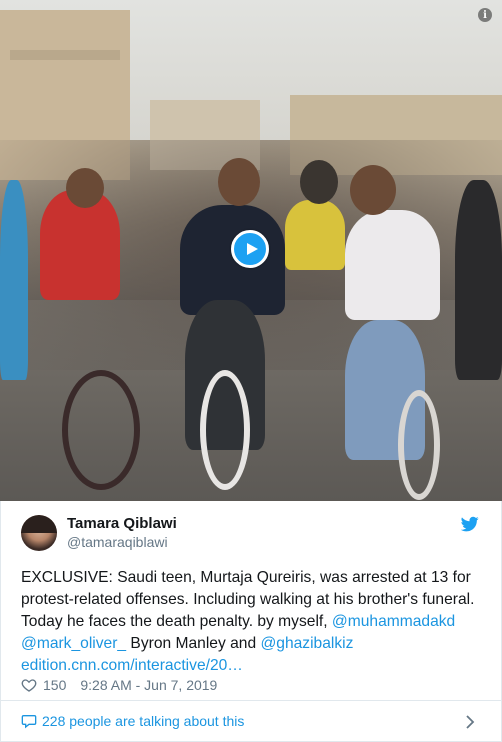 This screenshot has height=742, width=502. Describe the element at coordinates (39, 523) in the screenshot. I see `avatar-hair` at that location.